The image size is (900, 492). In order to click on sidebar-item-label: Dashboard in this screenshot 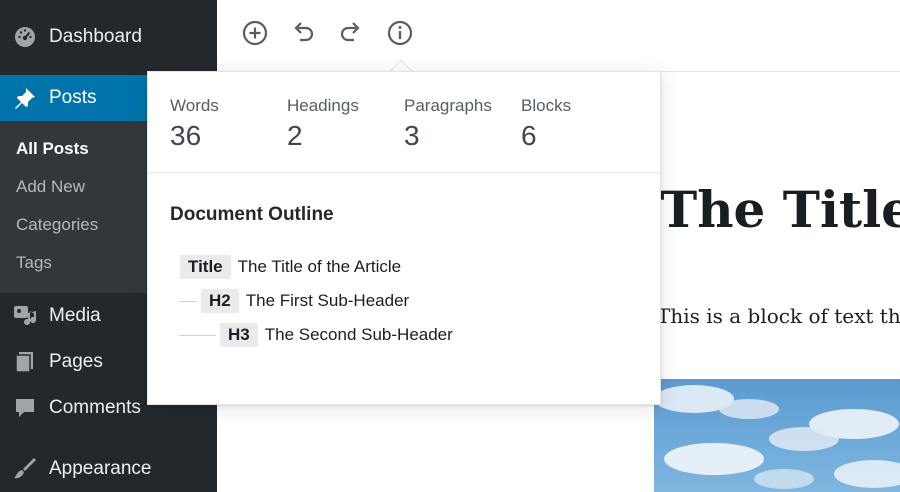, I will do `click(95, 36)`.